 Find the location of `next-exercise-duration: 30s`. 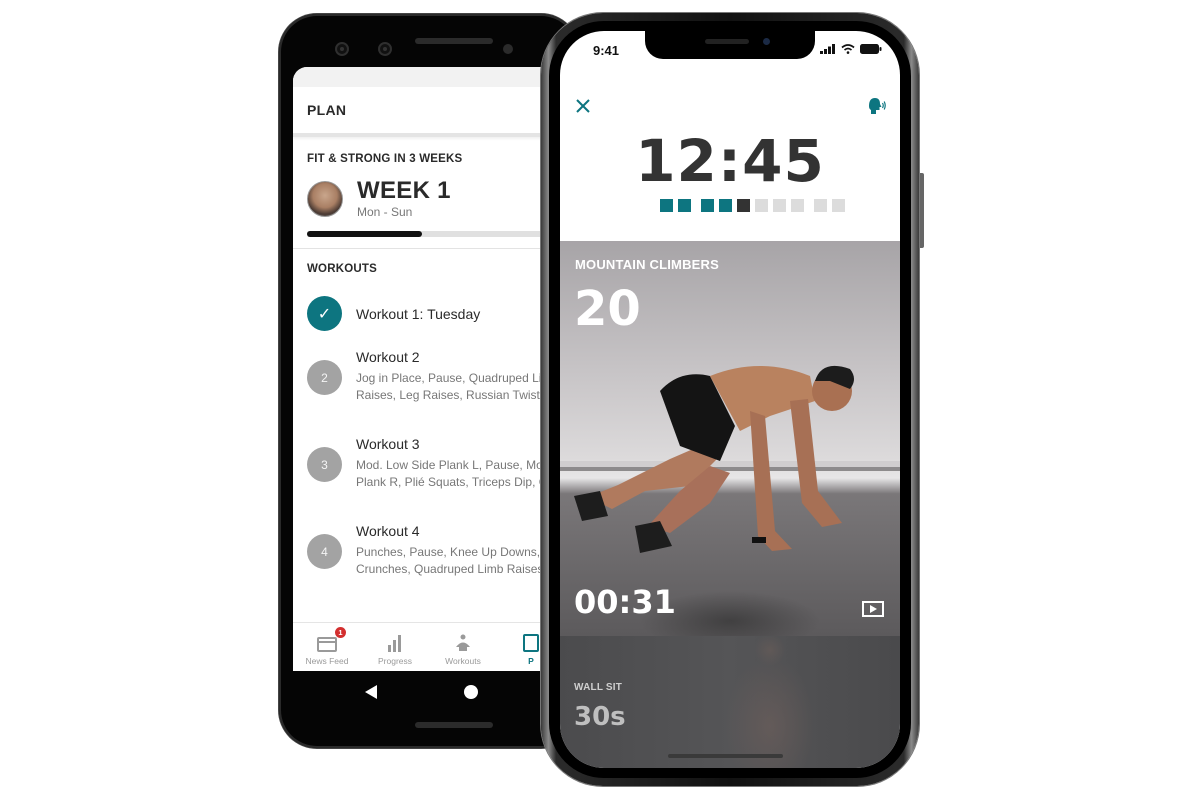

next-exercise-duration: 30s is located at coordinates (600, 717).